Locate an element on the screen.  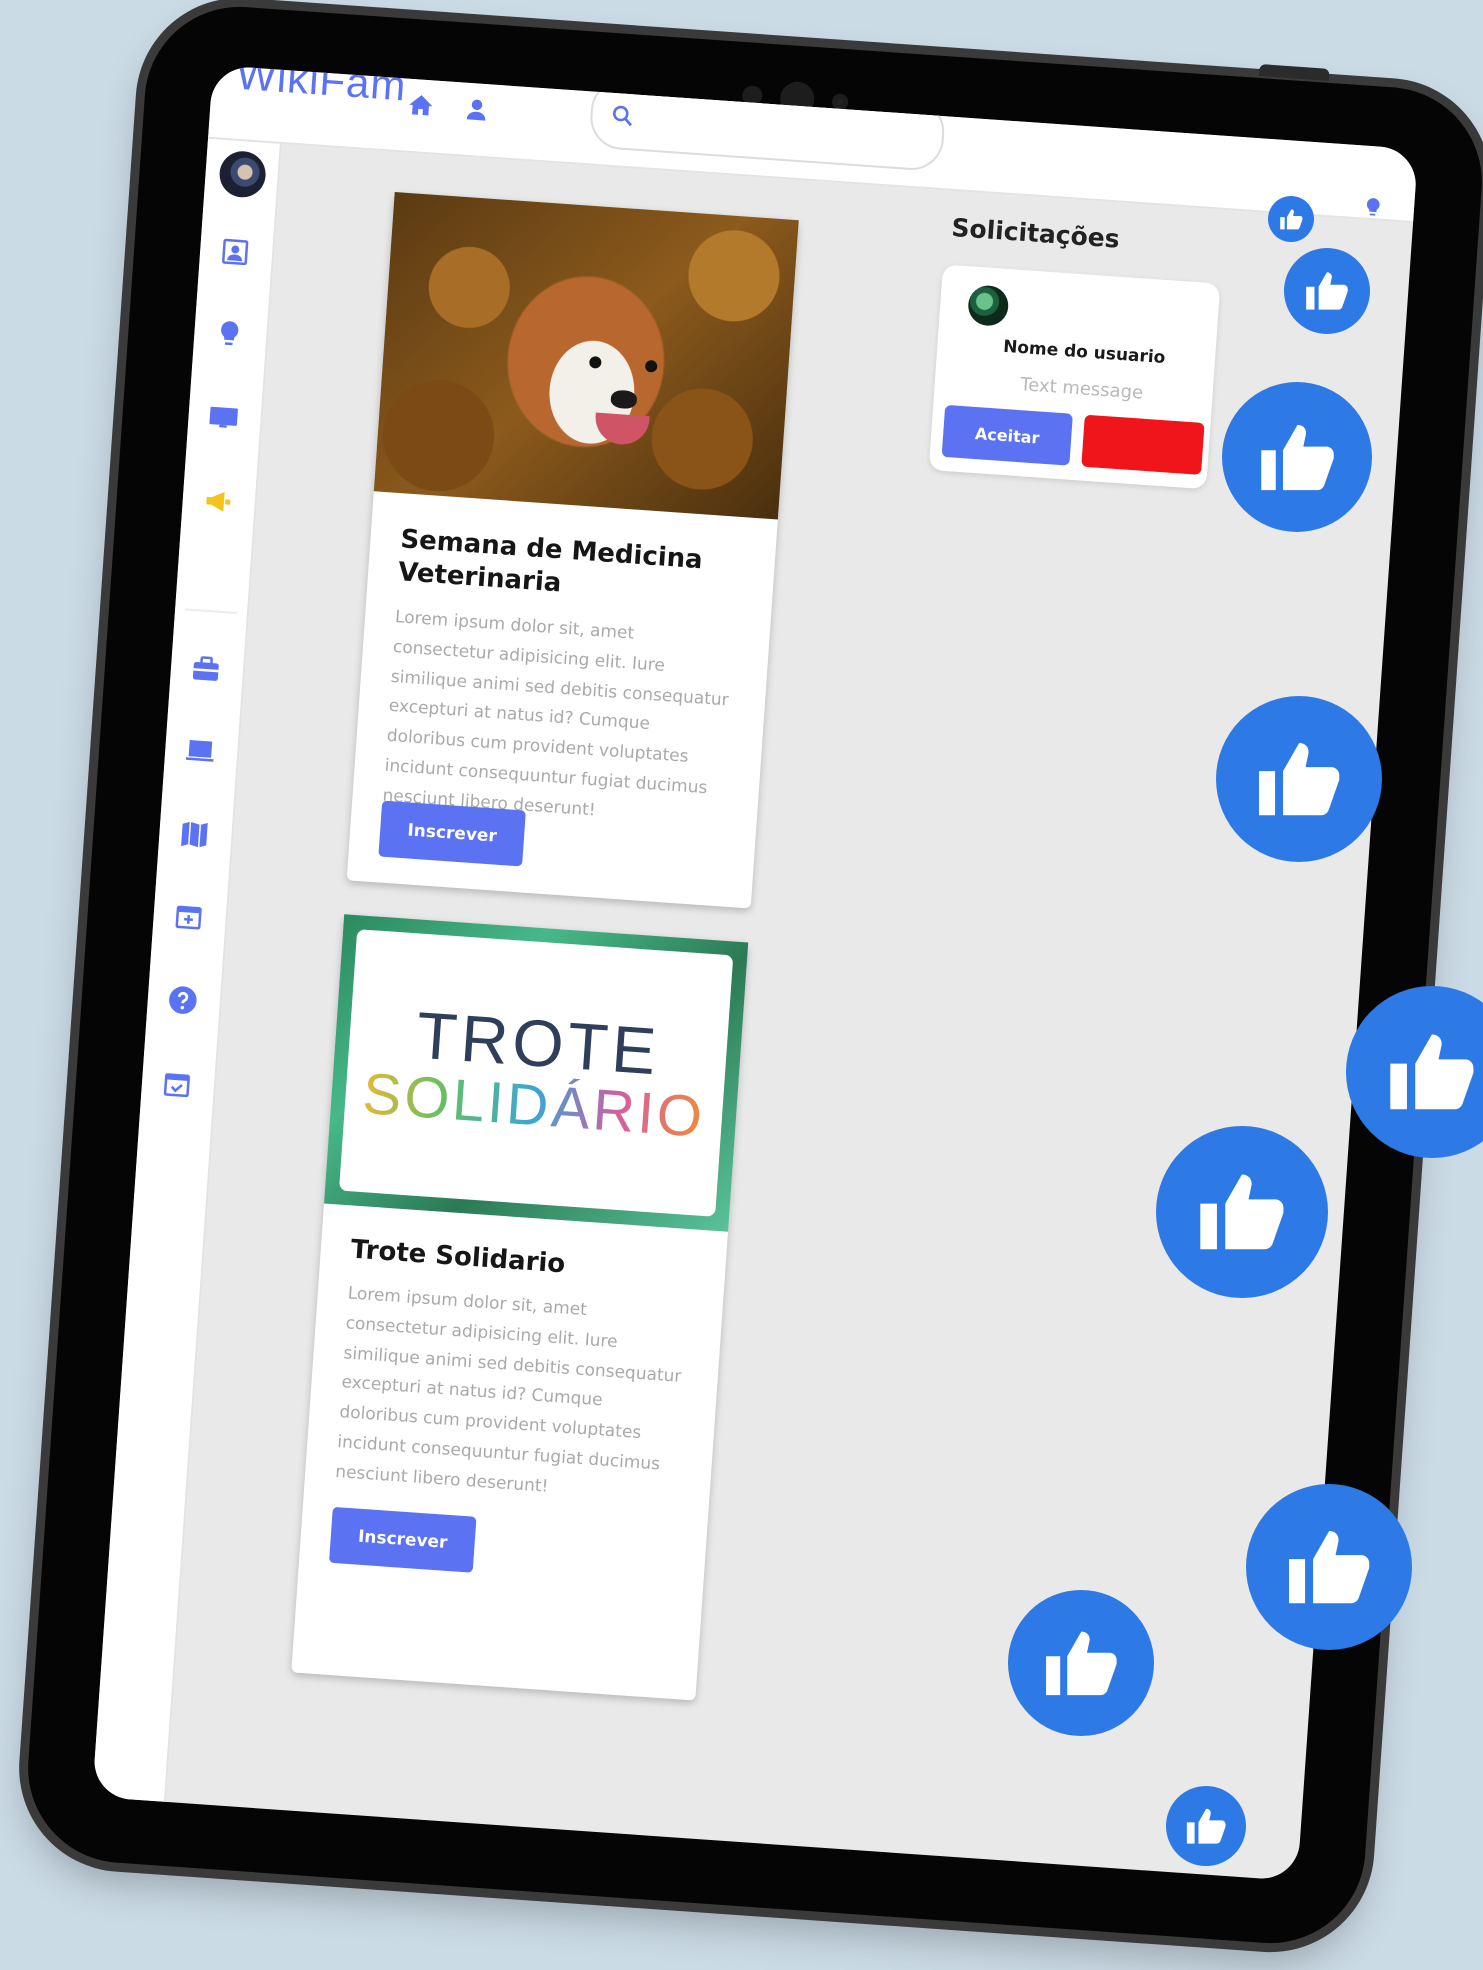
tablet-side-button is located at coordinates (1294, 72).